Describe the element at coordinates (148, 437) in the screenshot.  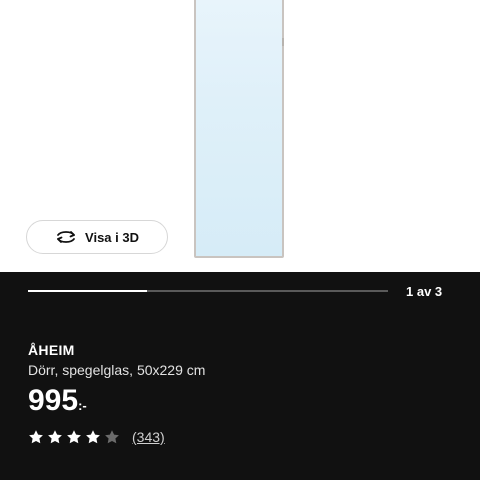
I see `review-count-link: (343)` at that location.